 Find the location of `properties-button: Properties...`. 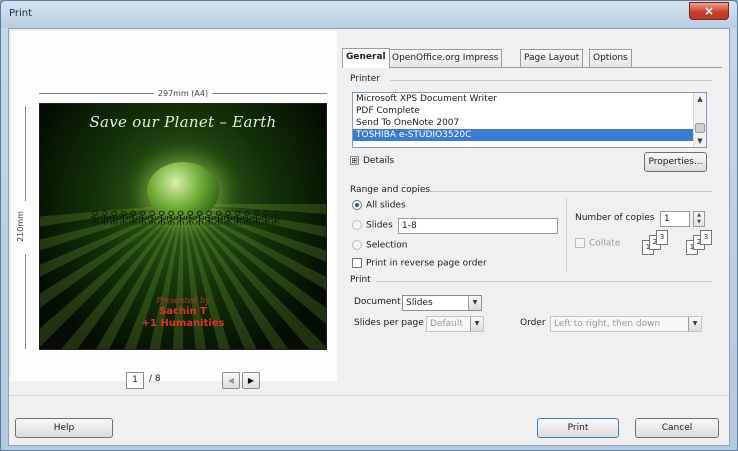

properties-button: Properties... is located at coordinates (675, 162).